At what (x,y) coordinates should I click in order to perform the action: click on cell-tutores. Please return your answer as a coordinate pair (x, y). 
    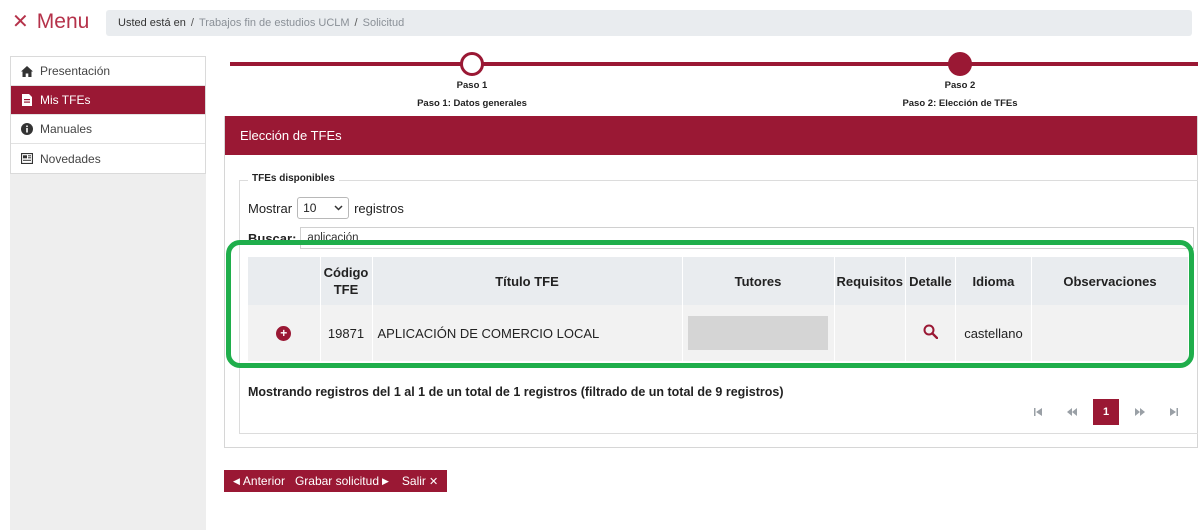
    Looking at the image, I should click on (758, 333).